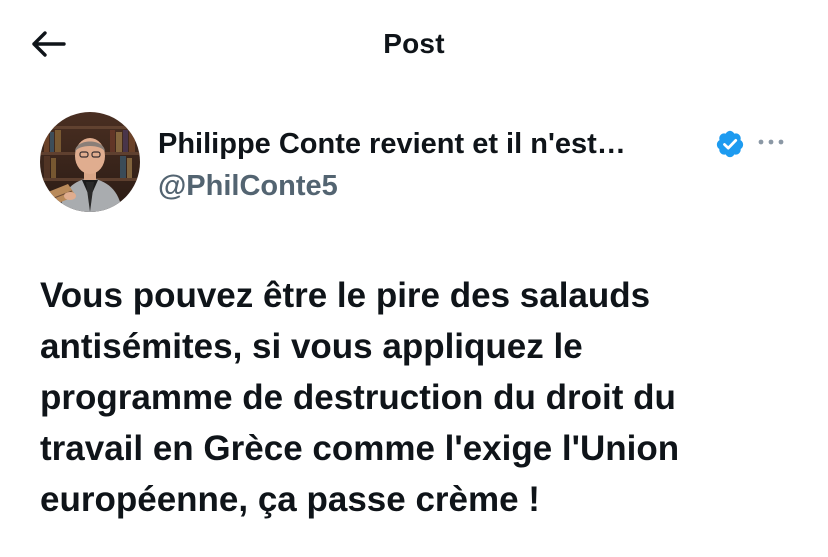  Describe the element at coordinates (248, 186) in the screenshot. I see `author-handle: @PhilConte5` at that location.